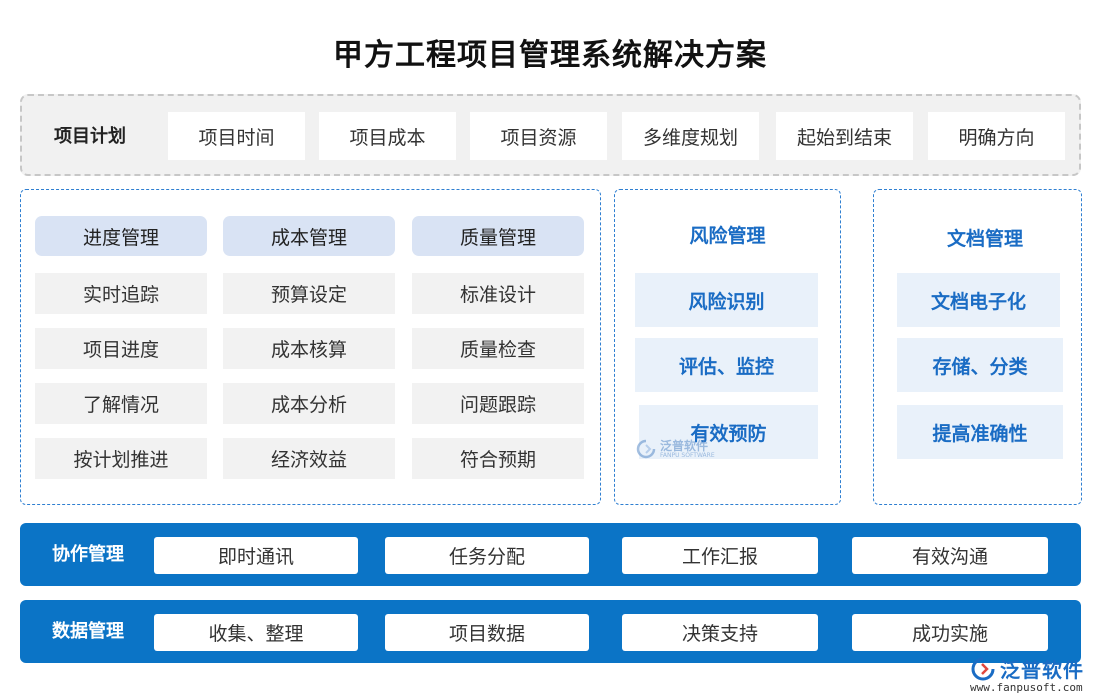 The width and height of the screenshot is (1100, 700). Describe the element at coordinates (950, 555) in the screenshot. I see `collab-item: 有效沟通` at that location.